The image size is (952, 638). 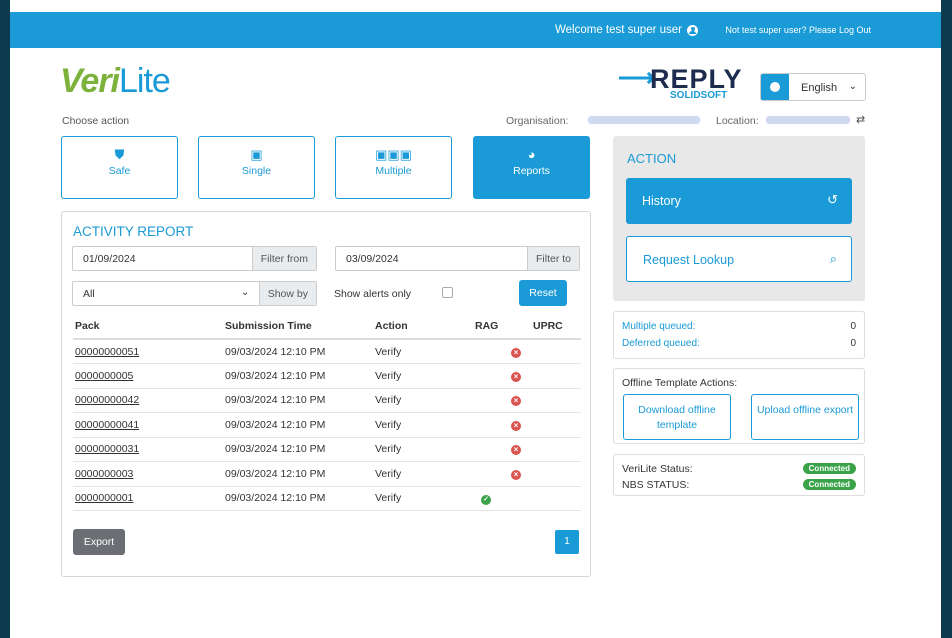 I want to click on pack-cell: 00000000031, so click(x=148, y=449).